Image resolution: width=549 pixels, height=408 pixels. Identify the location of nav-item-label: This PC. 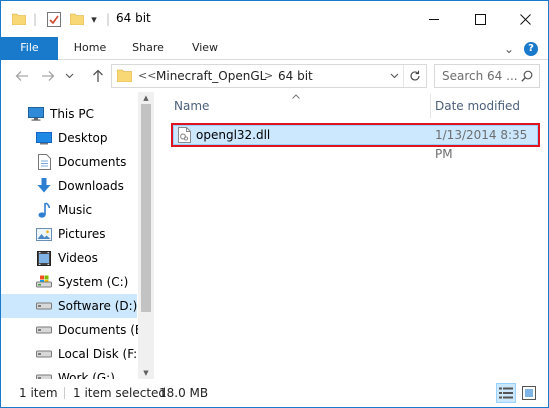
(72, 114).